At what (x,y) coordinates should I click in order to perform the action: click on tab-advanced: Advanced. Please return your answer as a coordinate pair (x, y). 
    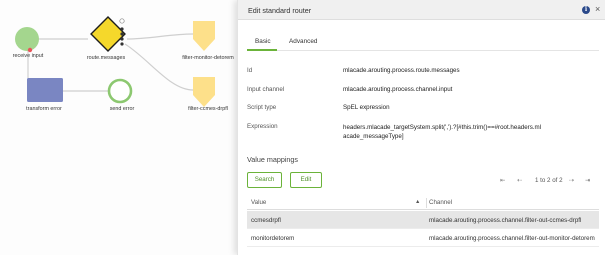
    Looking at the image, I should click on (303, 41).